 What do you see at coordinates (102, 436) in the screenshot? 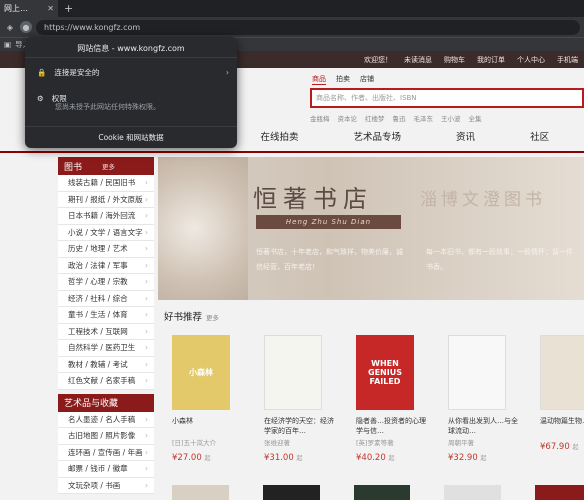
I see `sidebar-item-label: 古旧地图 / 照片影像` at bounding box center [102, 436].